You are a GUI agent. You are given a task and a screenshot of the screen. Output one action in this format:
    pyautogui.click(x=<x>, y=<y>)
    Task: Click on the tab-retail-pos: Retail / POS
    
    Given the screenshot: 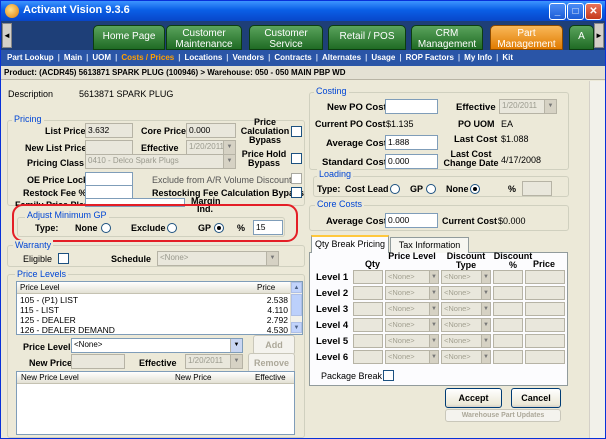 What is the action you would take?
    pyautogui.click(x=367, y=37)
    